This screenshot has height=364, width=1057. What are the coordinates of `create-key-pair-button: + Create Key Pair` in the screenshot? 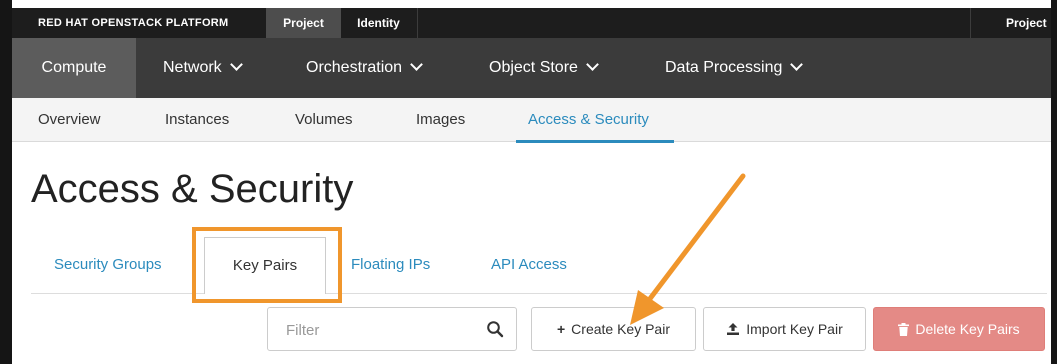 It's located at (613, 329).